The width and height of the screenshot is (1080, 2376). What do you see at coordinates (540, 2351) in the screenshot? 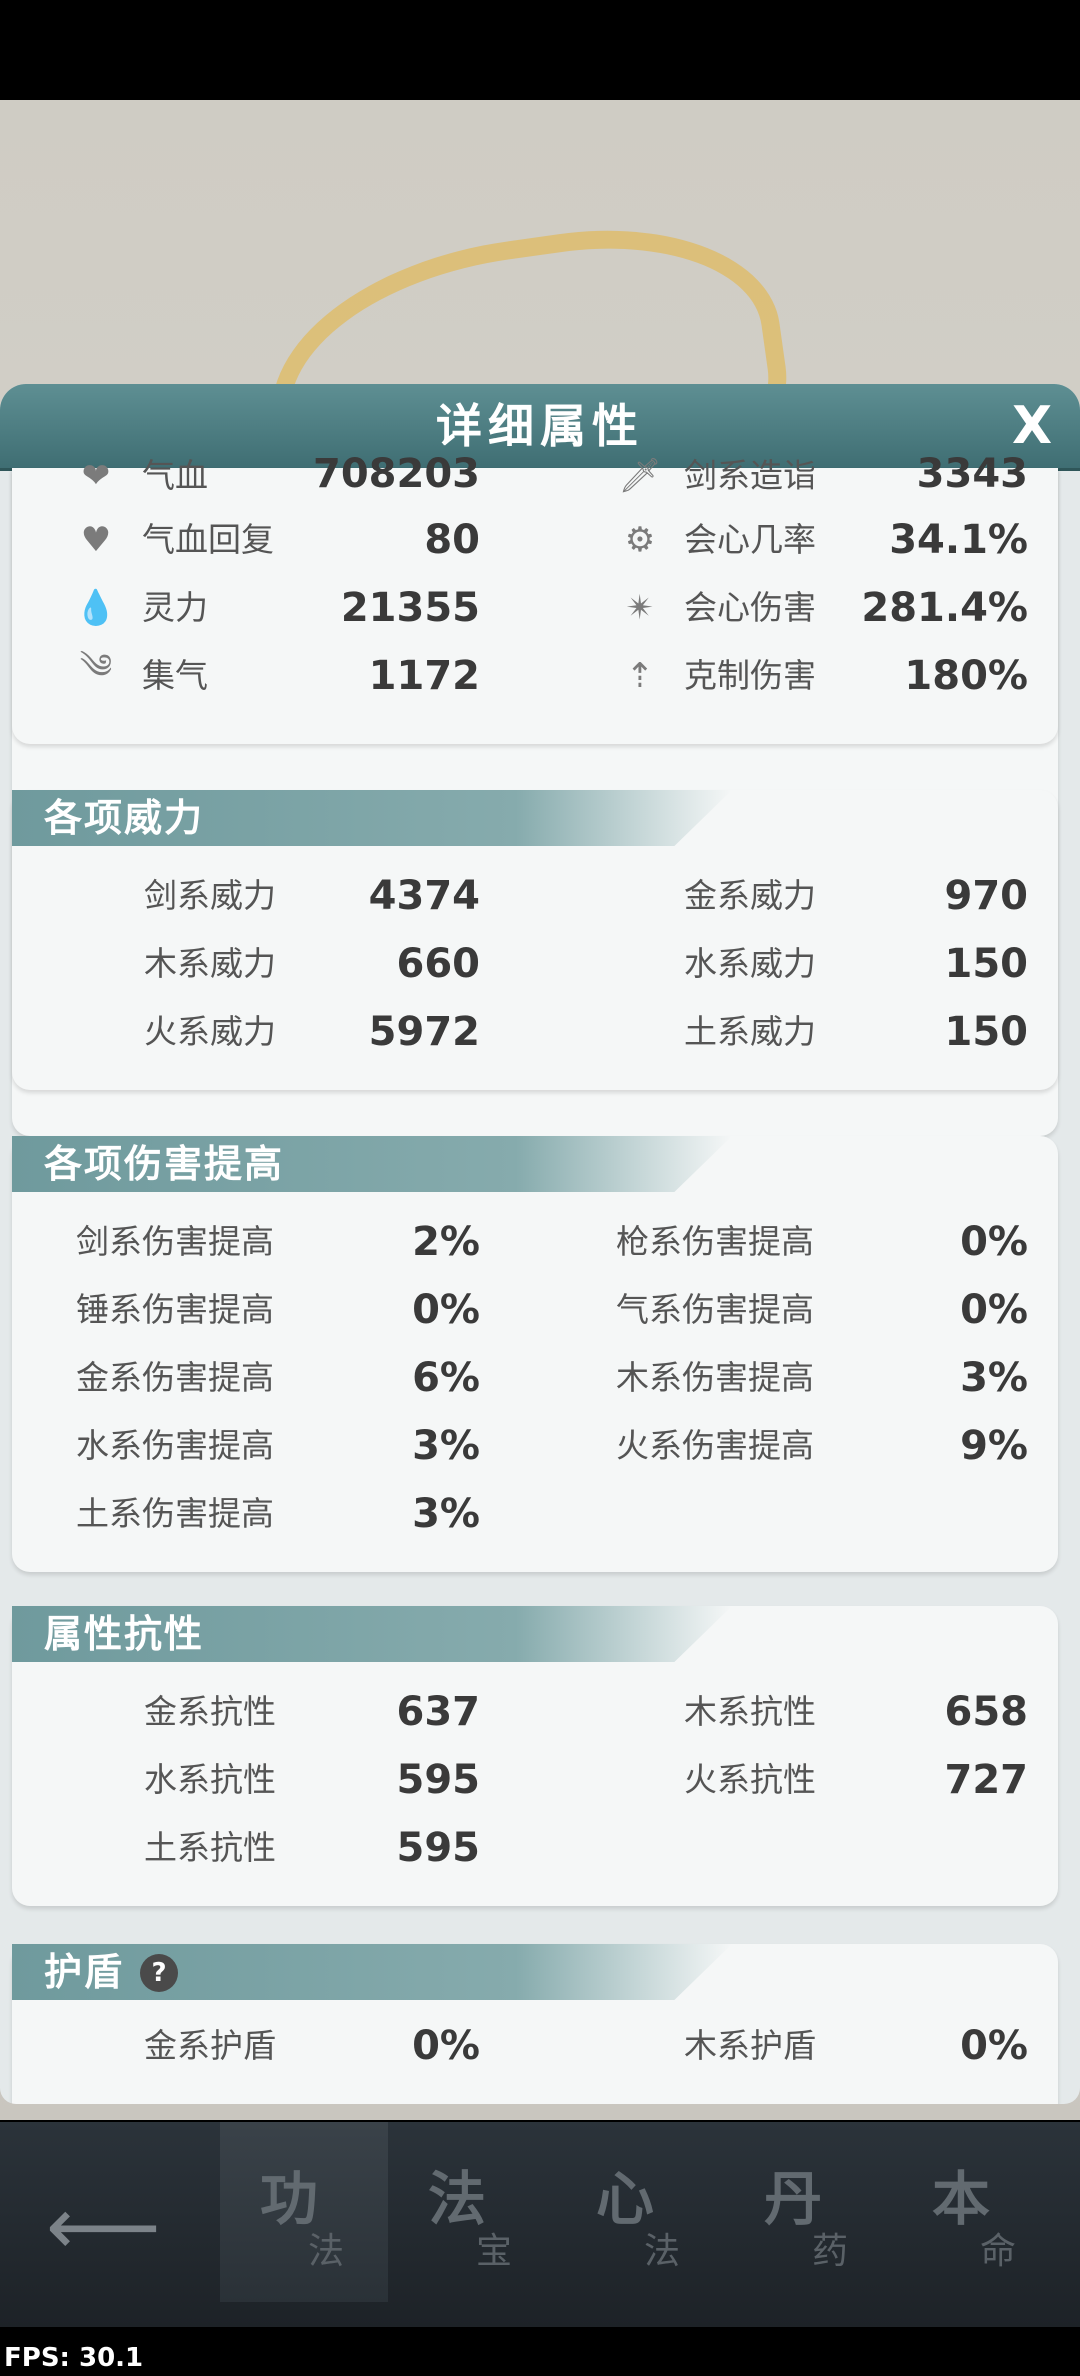
I see `bottom-bar` at bounding box center [540, 2351].